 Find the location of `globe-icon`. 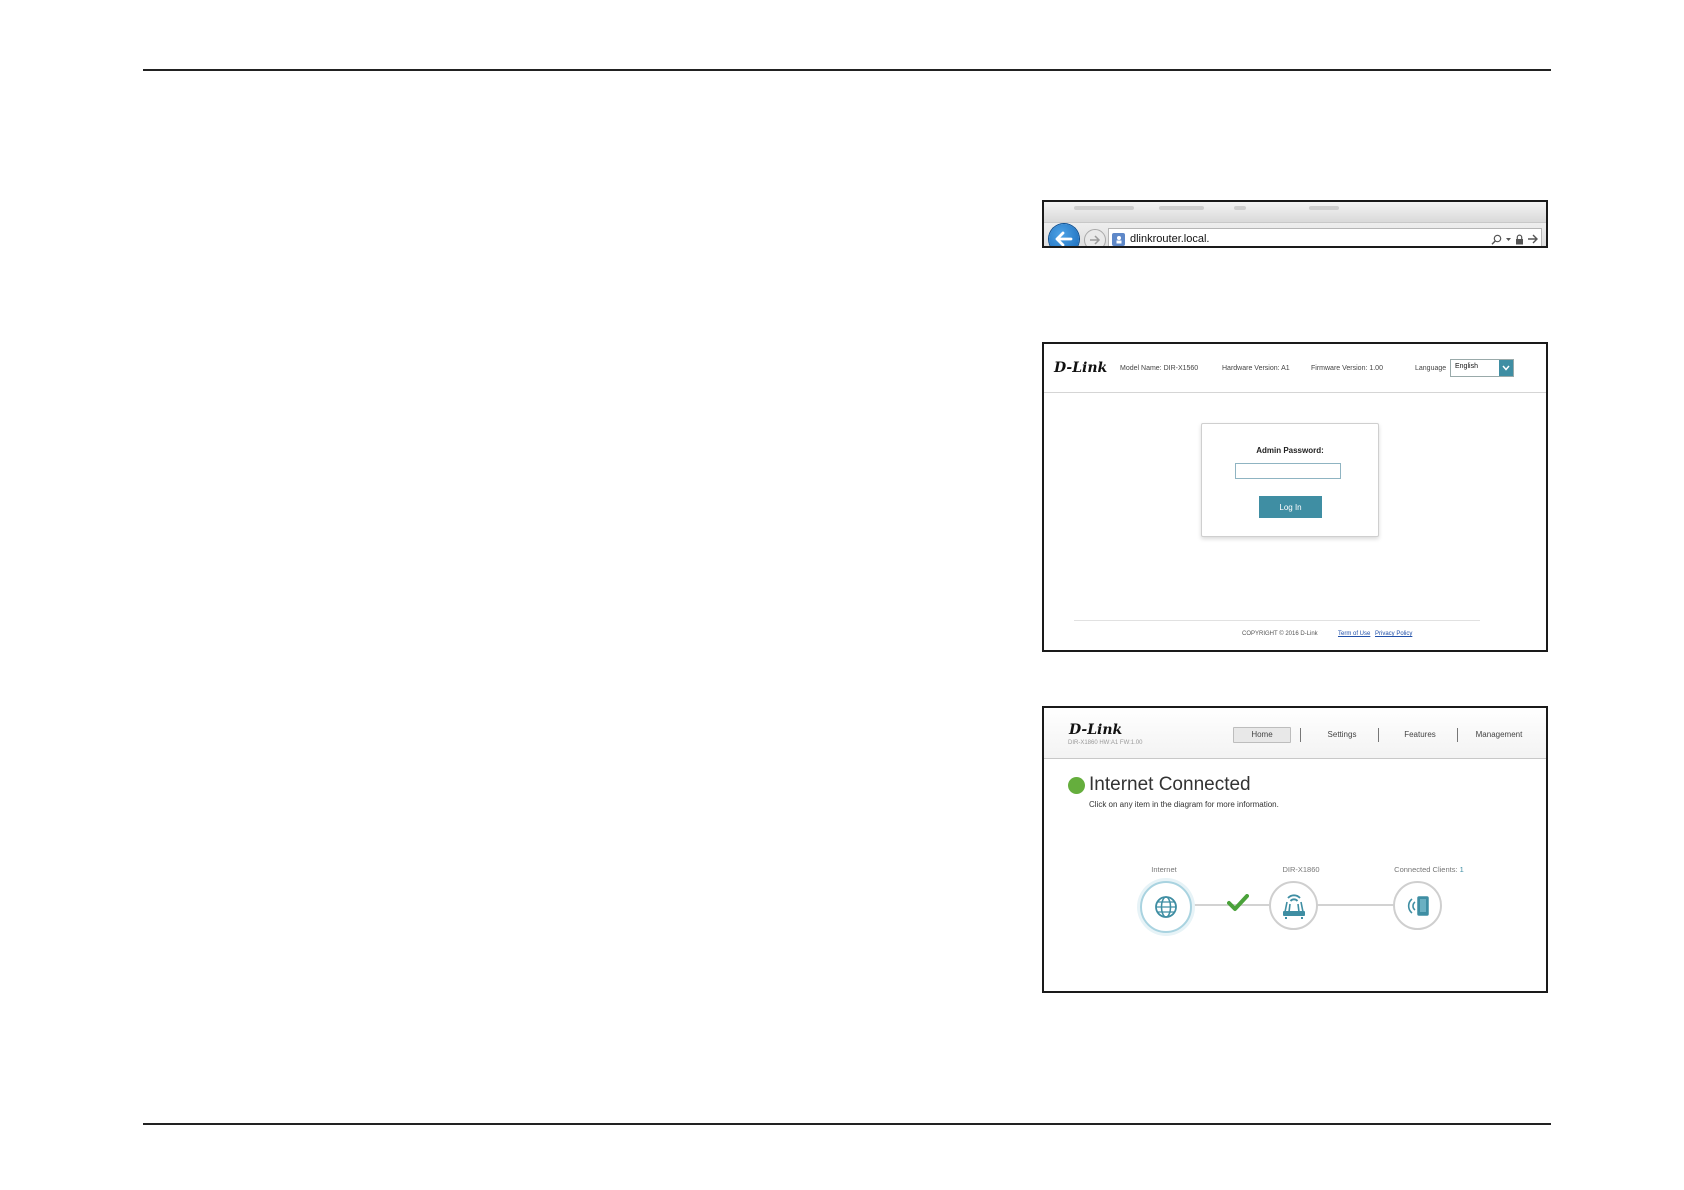

globe-icon is located at coordinates (1166, 907).